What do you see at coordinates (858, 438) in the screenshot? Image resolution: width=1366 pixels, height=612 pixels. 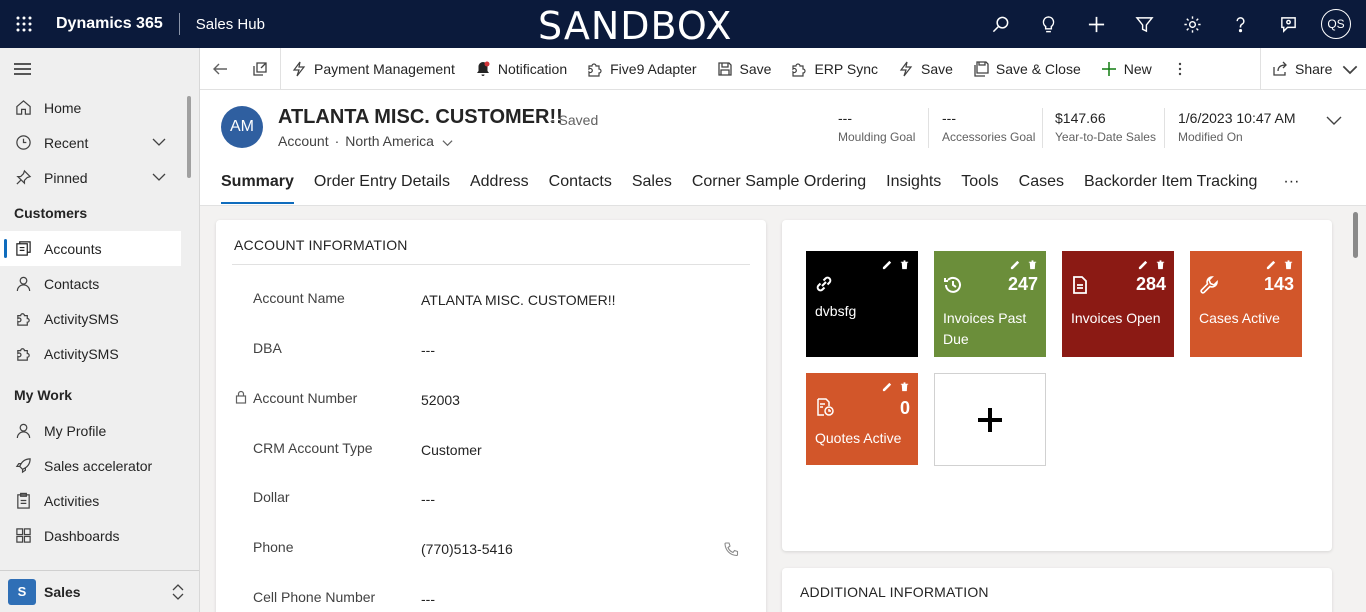 I see `tile-label: Quotes Active` at bounding box center [858, 438].